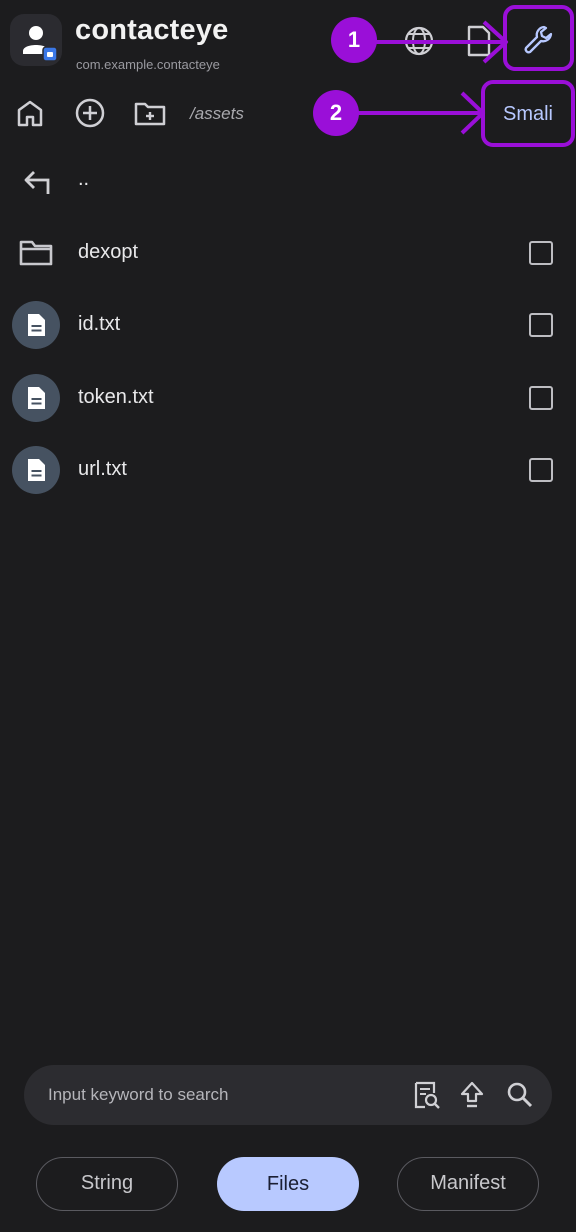  What do you see at coordinates (288, 253) in the screenshot?
I see `list-item: dexopt` at bounding box center [288, 253].